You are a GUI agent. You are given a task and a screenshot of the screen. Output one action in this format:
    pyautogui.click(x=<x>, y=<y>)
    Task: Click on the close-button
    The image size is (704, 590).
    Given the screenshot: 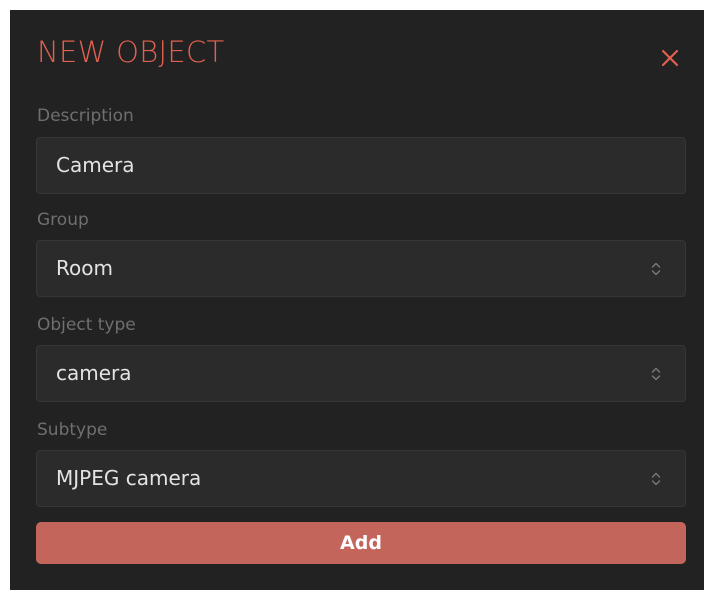 What is the action you would take?
    pyautogui.click(x=670, y=58)
    